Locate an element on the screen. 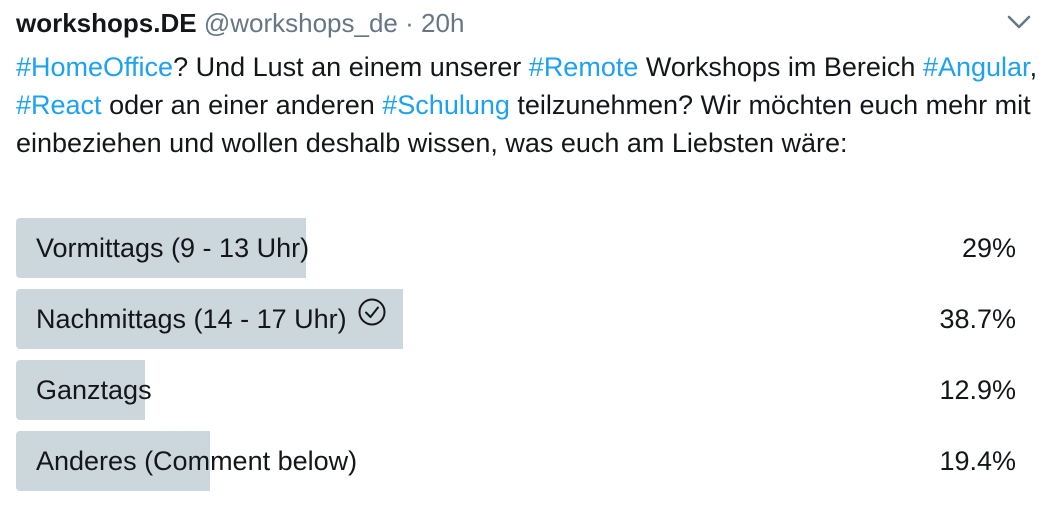 The width and height of the screenshot is (1064, 507). poll-option-percentage: 29% is located at coordinates (988, 248).